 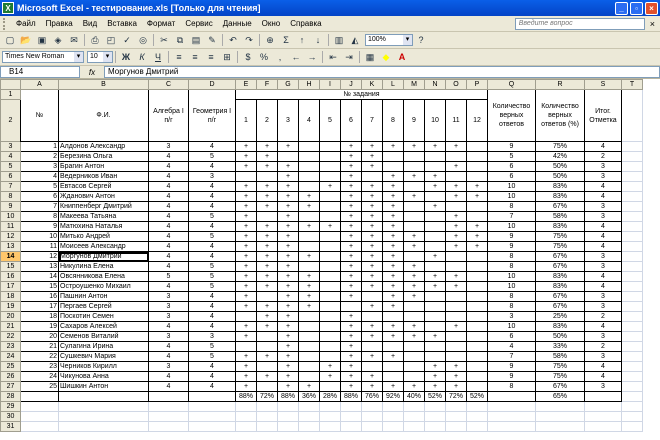 What do you see at coordinates (10, 316) in the screenshot?
I see `row-header: 20` at bounding box center [10, 316].